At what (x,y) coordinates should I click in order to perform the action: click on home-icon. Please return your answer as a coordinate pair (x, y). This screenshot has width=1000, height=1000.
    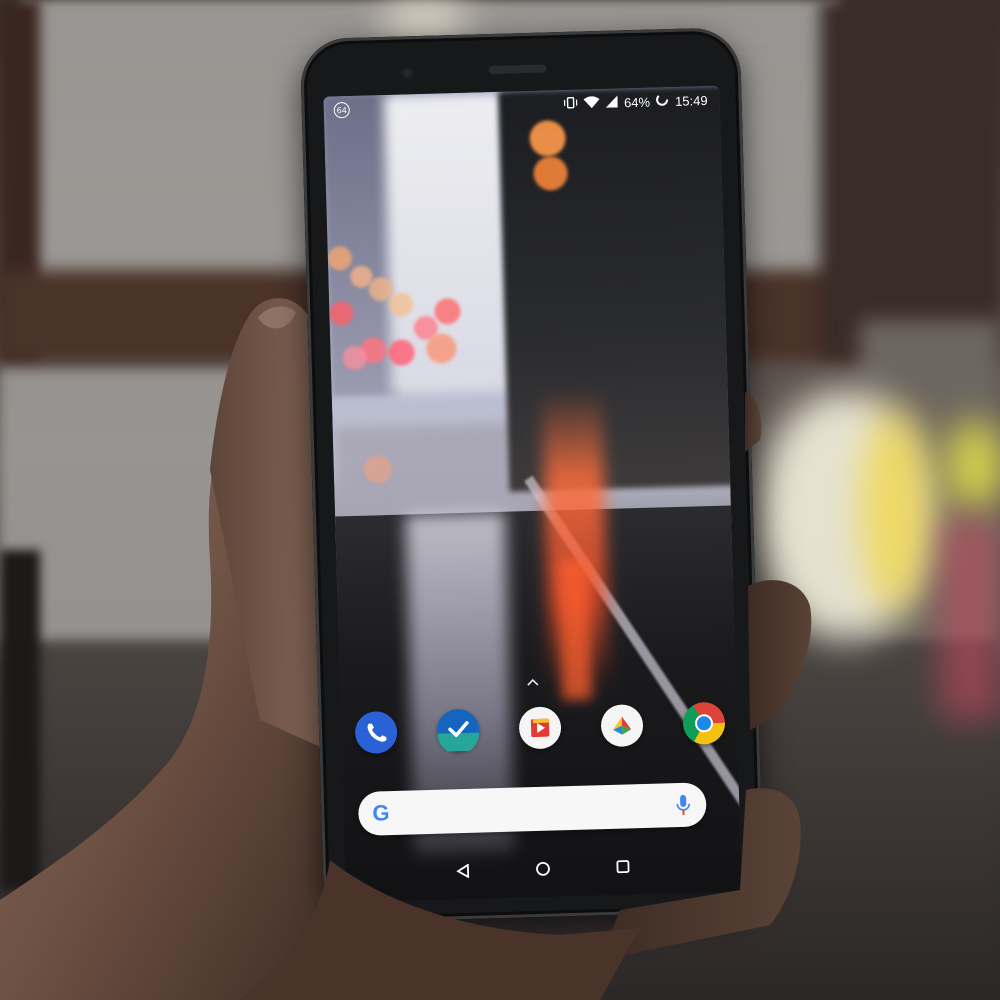
    Looking at the image, I should click on (543, 869).